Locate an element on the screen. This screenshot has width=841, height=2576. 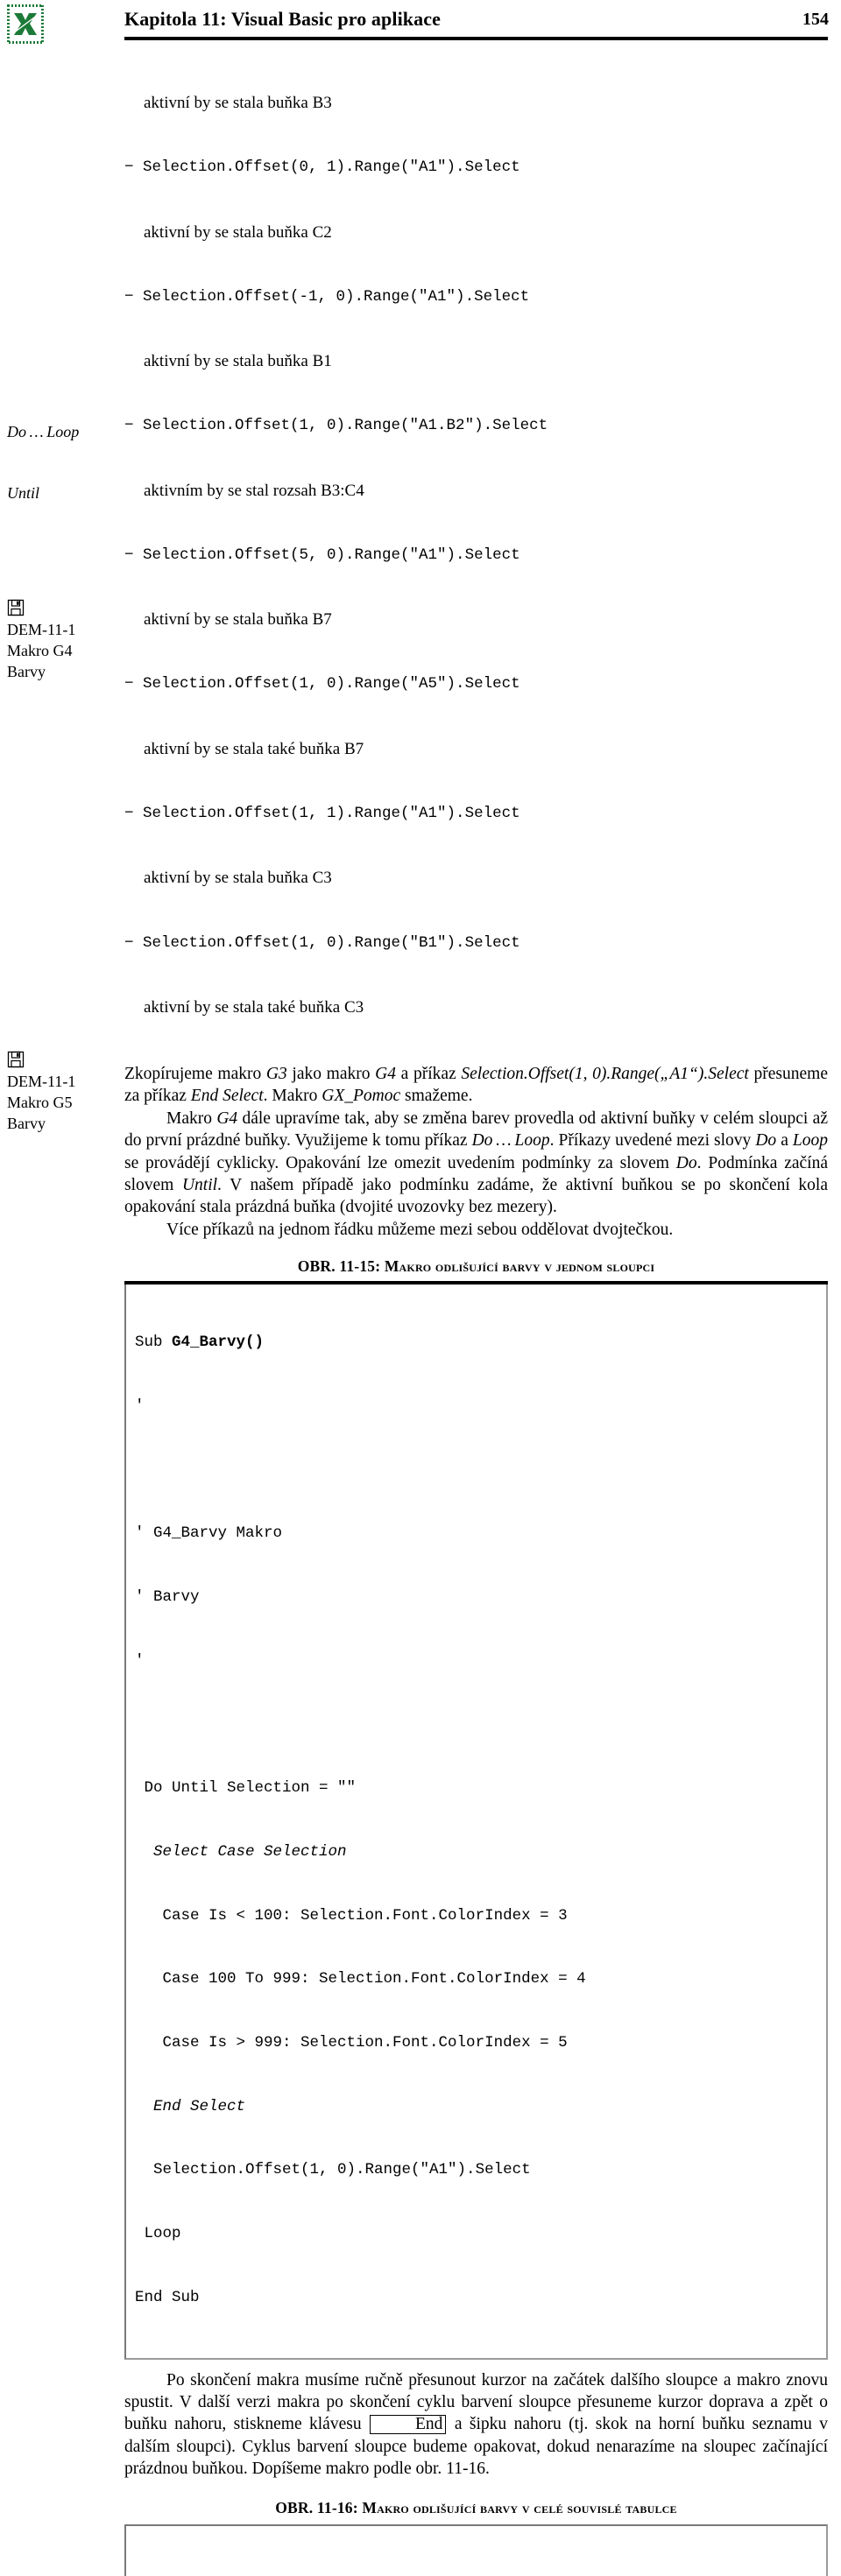
code-line: ' Barvy is located at coordinates (477, 1597).